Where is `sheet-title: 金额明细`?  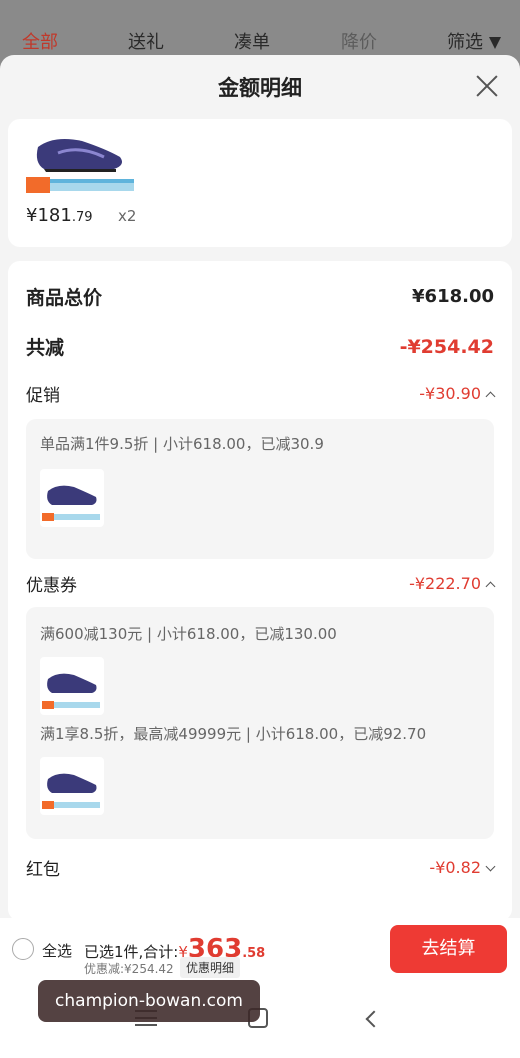 sheet-title: 金额明细 is located at coordinates (260, 88).